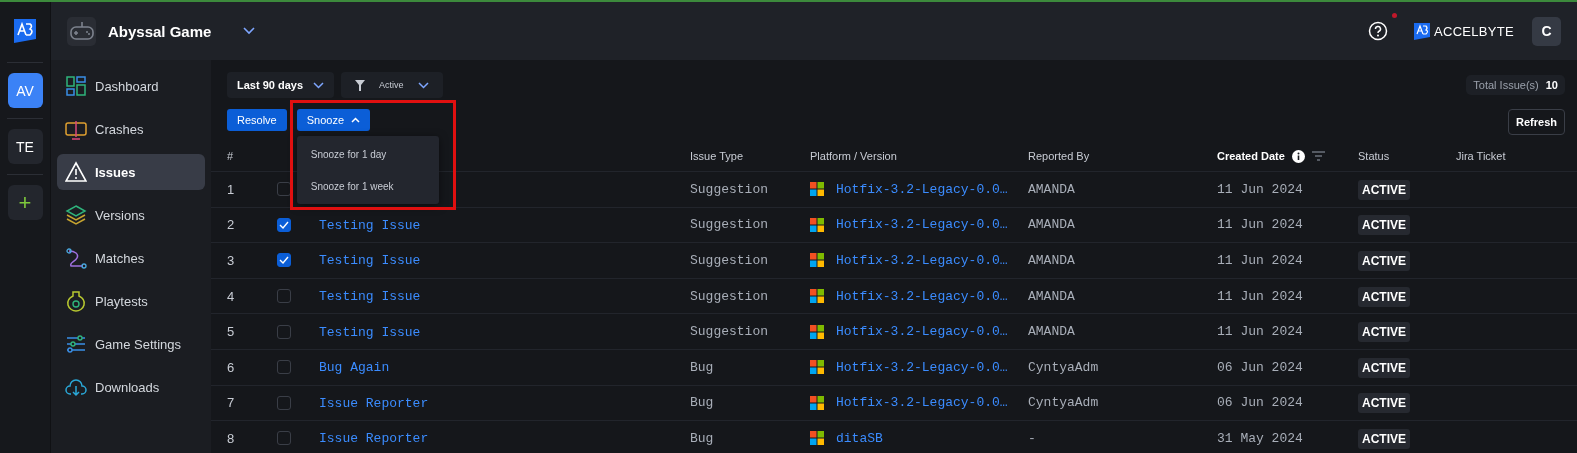 The height and width of the screenshot is (453, 1577). Describe the element at coordinates (76, 258) in the screenshot. I see `route-icon` at that location.